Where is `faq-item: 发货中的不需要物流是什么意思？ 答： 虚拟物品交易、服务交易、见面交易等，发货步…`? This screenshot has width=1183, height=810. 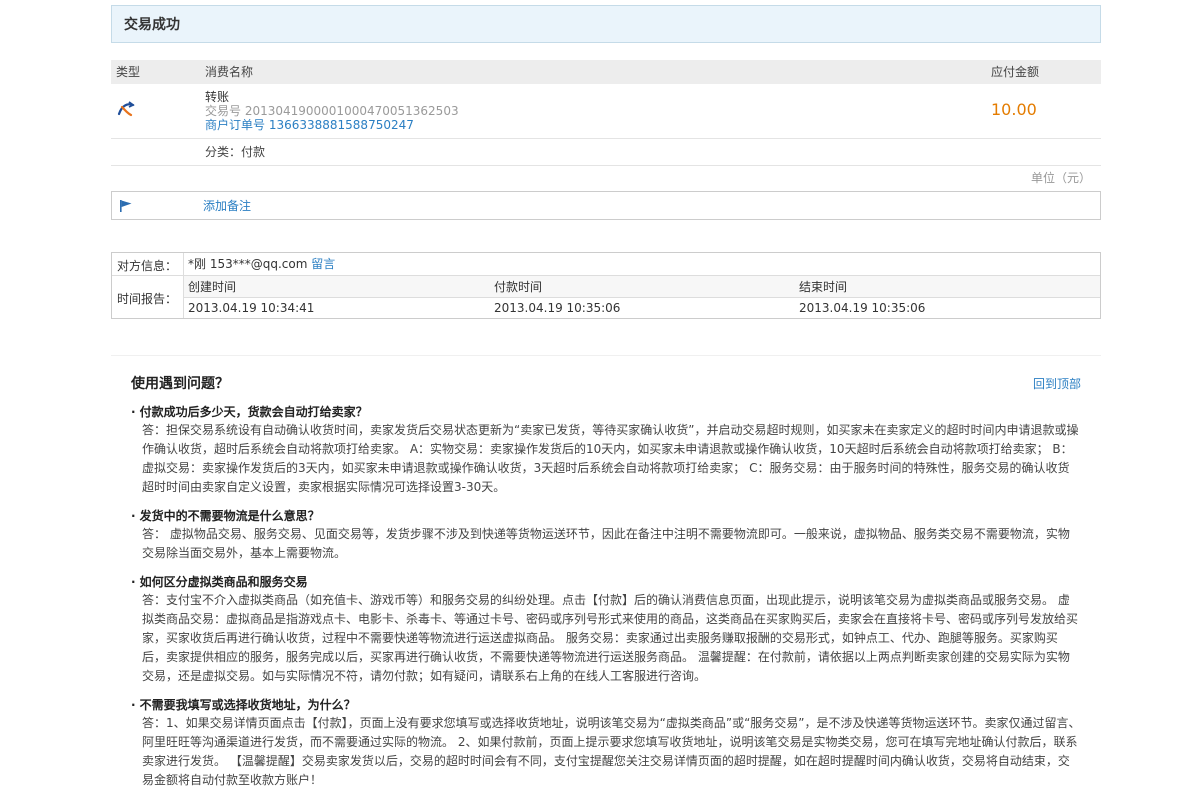 faq-item: 发货中的不需要物流是什么意思？ 答： 虚拟物品交易、服务交易、见面交易等，发货步… is located at coordinates (606, 535).